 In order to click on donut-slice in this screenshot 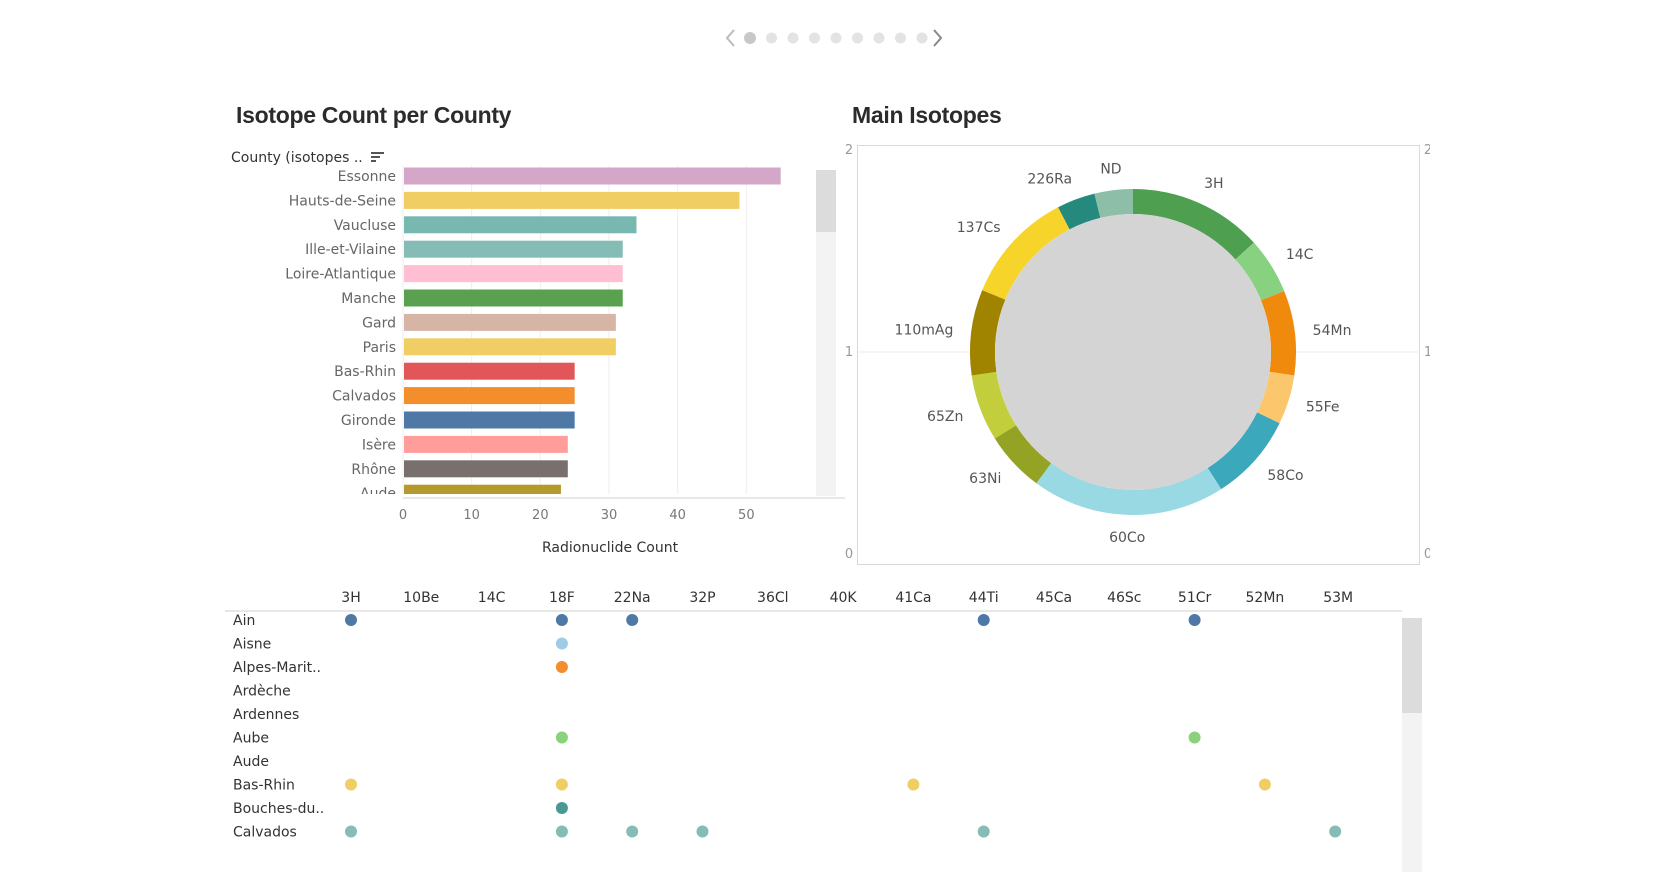, I will do `click(1113, 203)`.